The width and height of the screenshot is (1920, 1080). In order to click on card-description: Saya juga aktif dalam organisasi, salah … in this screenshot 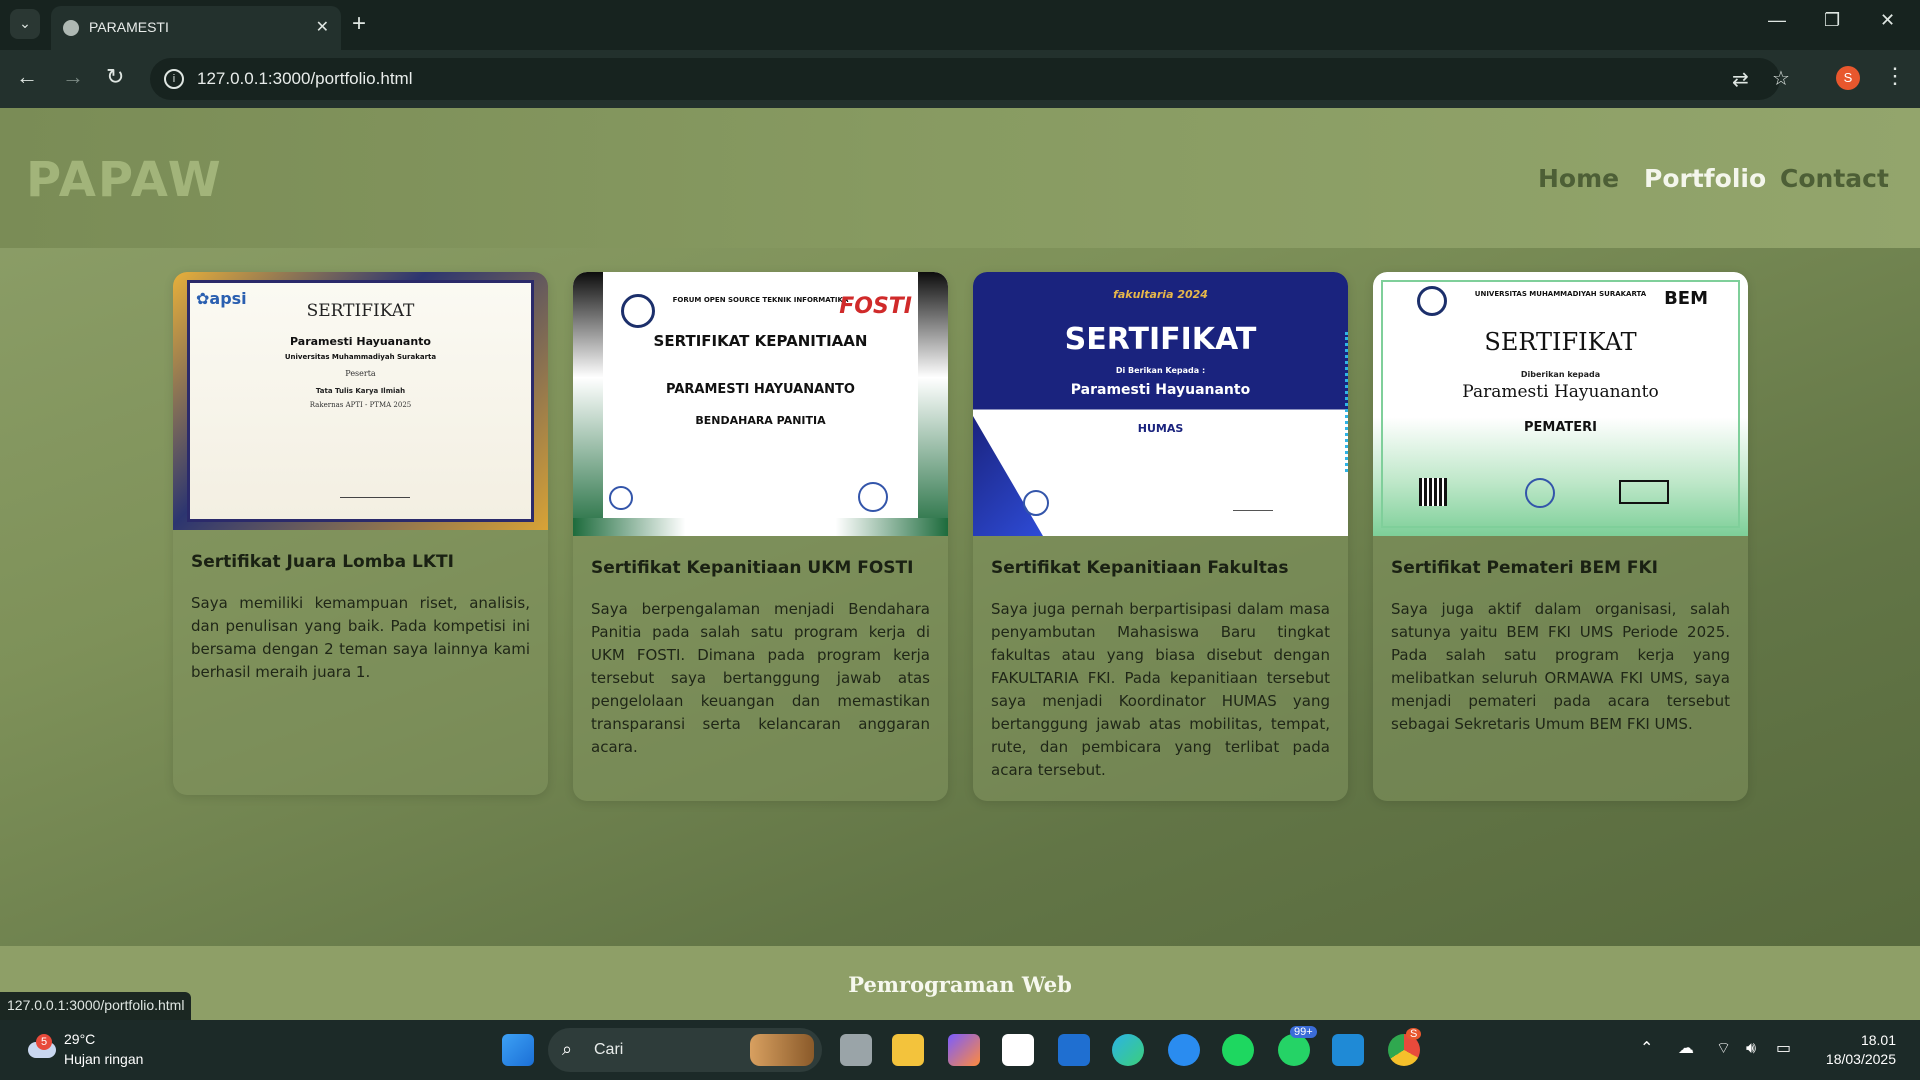, I will do `click(1560, 666)`.